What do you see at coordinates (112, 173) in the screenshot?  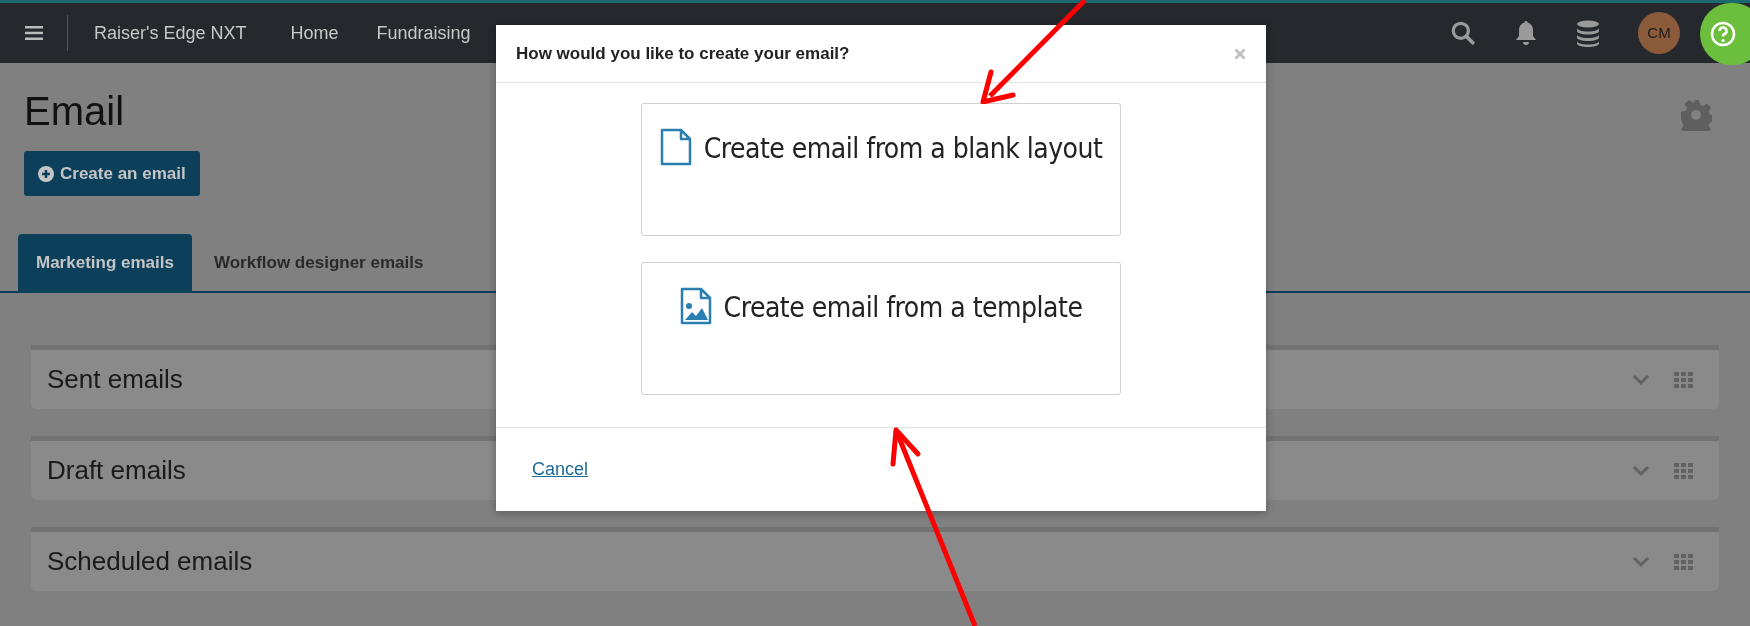 I see `create-email-button: Create an email` at bounding box center [112, 173].